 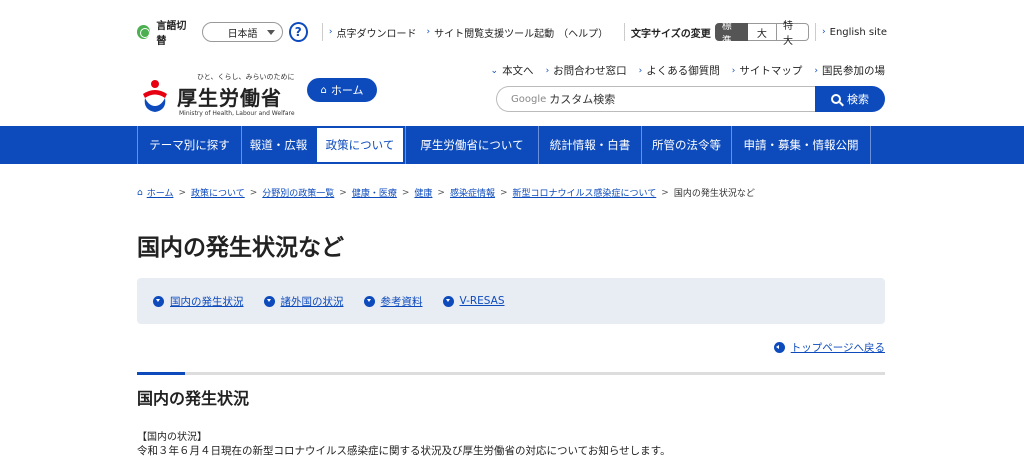 What do you see at coordinates (589, 145) in the screenshot?
I see `nav-item-statistics: 統計情報・白書` at bounding box center [589, 145].